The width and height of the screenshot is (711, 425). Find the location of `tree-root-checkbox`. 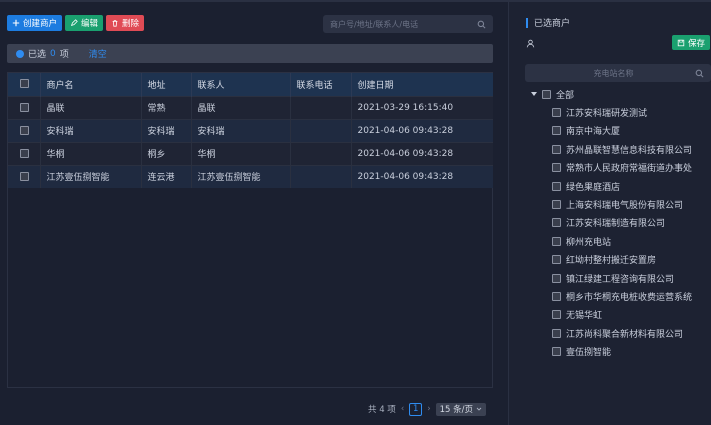

tree-root-checkbox is located at coordinates (546, 94).